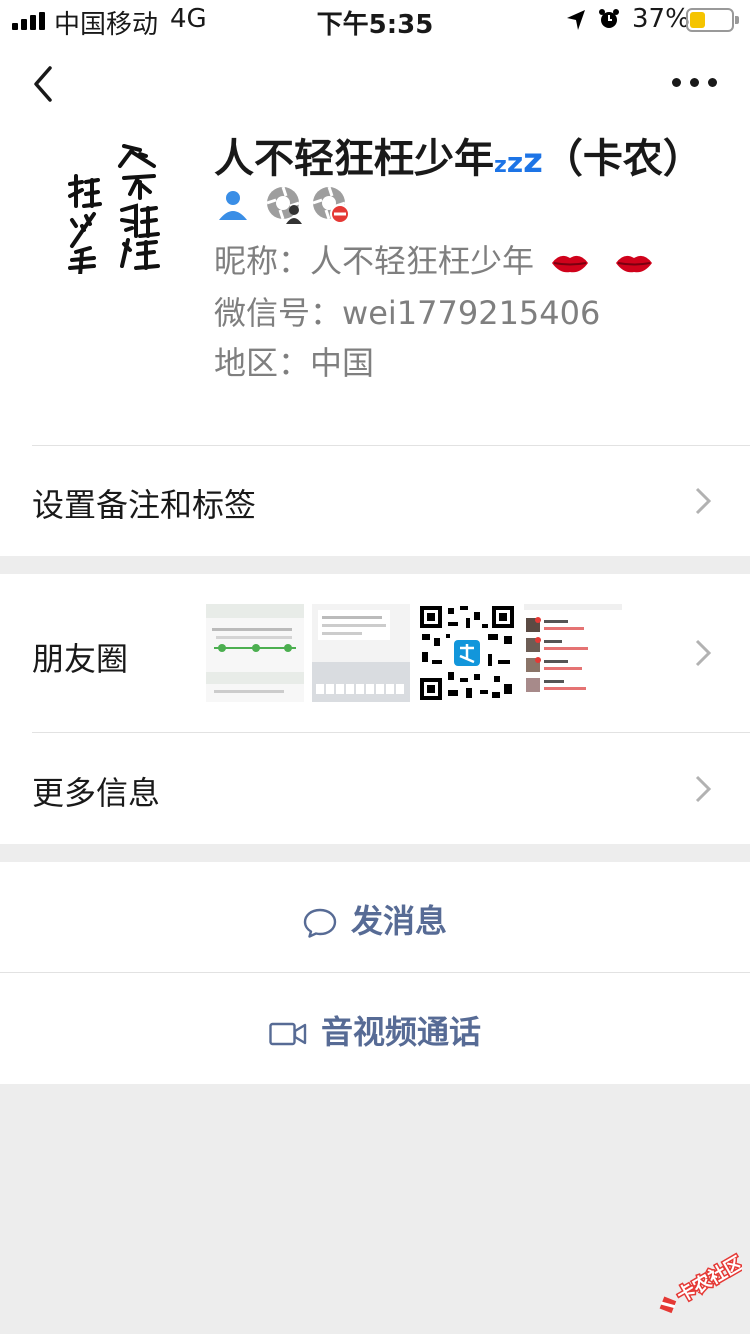 This screenshot has width=750, height=1334. Describe the element at coordinates (695, 83) in the screenshot. I see `more-options-button` at that location.